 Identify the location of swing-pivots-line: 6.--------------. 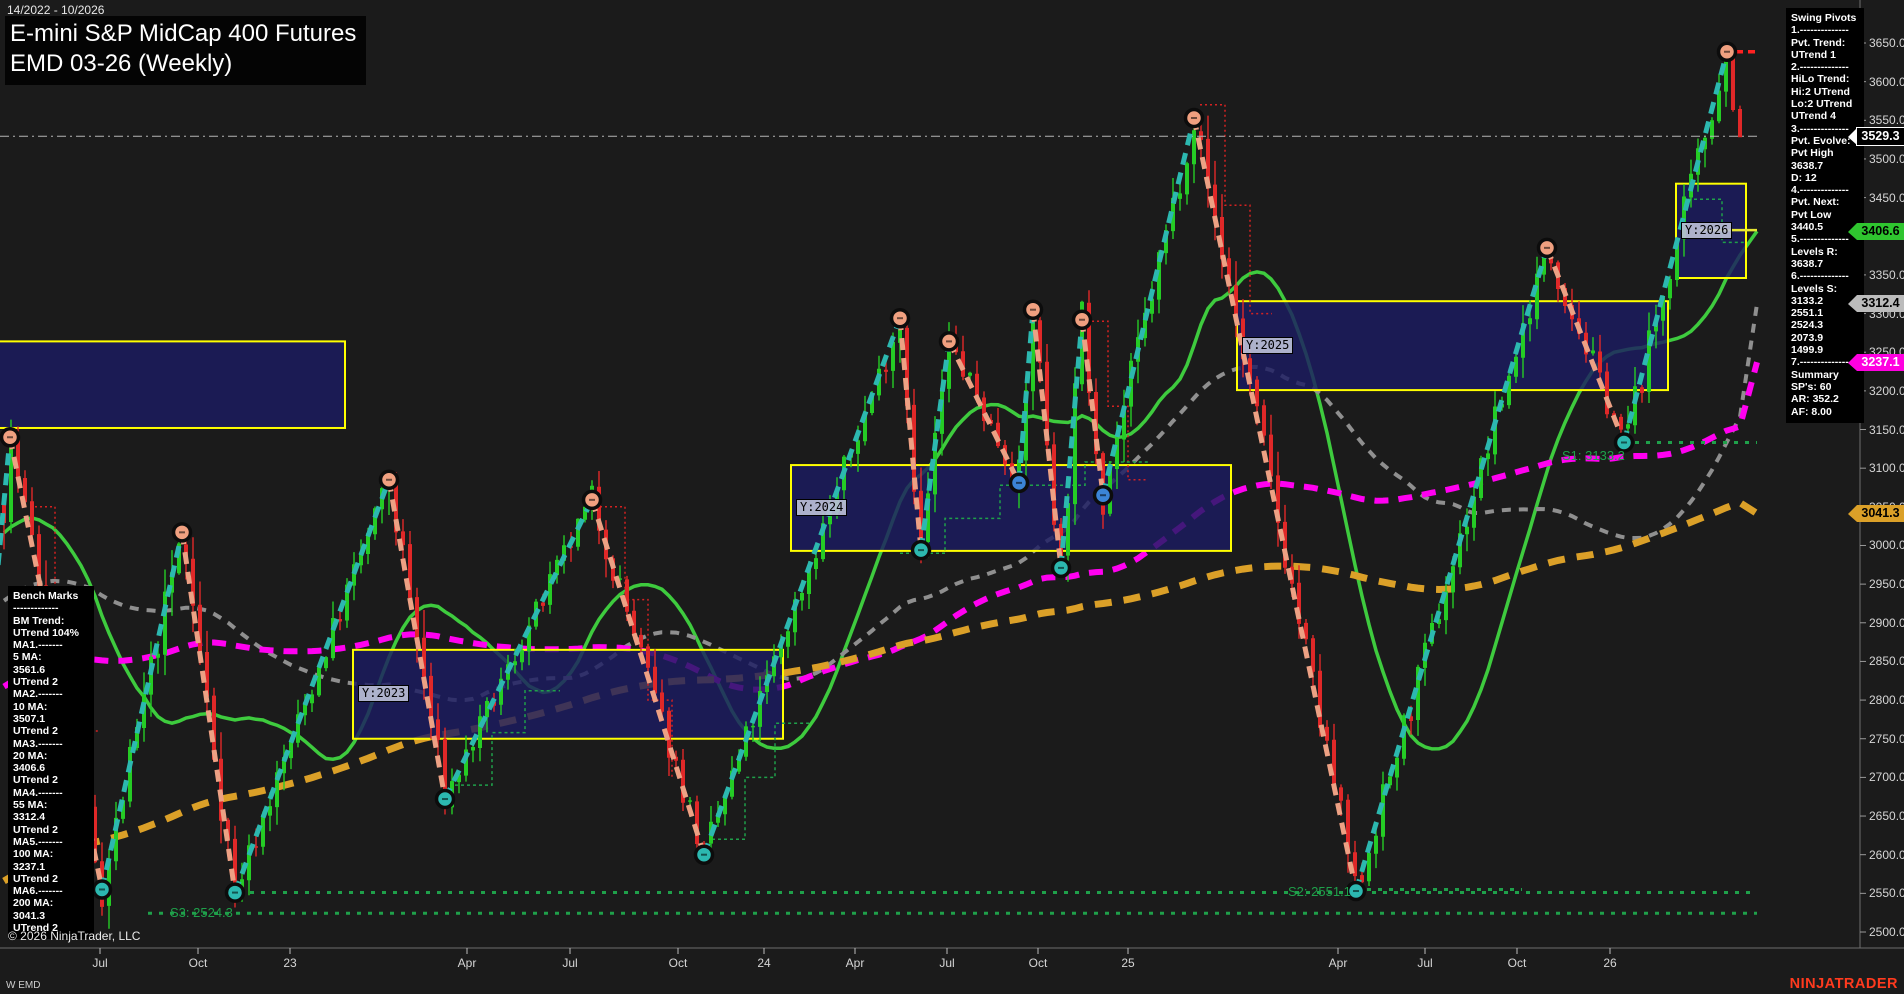
(1820, 276).